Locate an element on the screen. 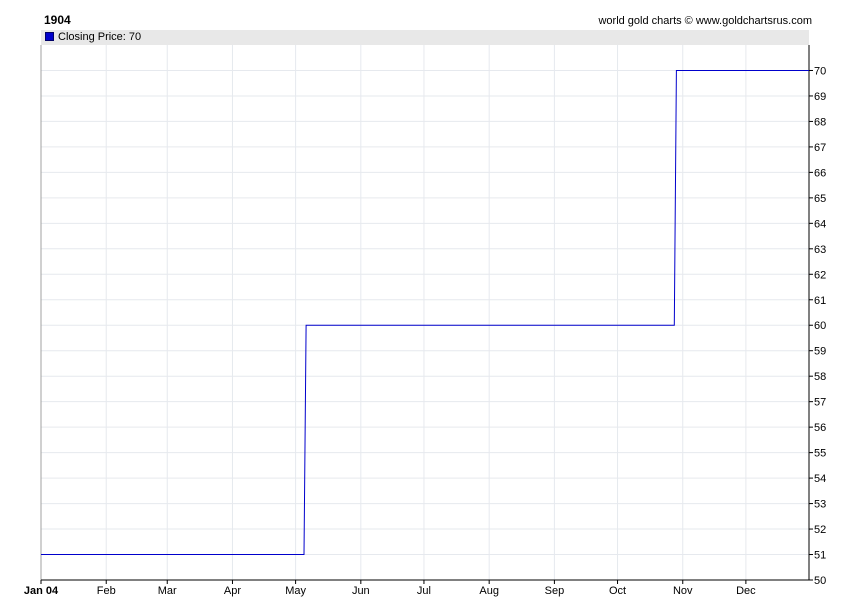  y-tick-label: 58 is located at coordinates (820, 377).